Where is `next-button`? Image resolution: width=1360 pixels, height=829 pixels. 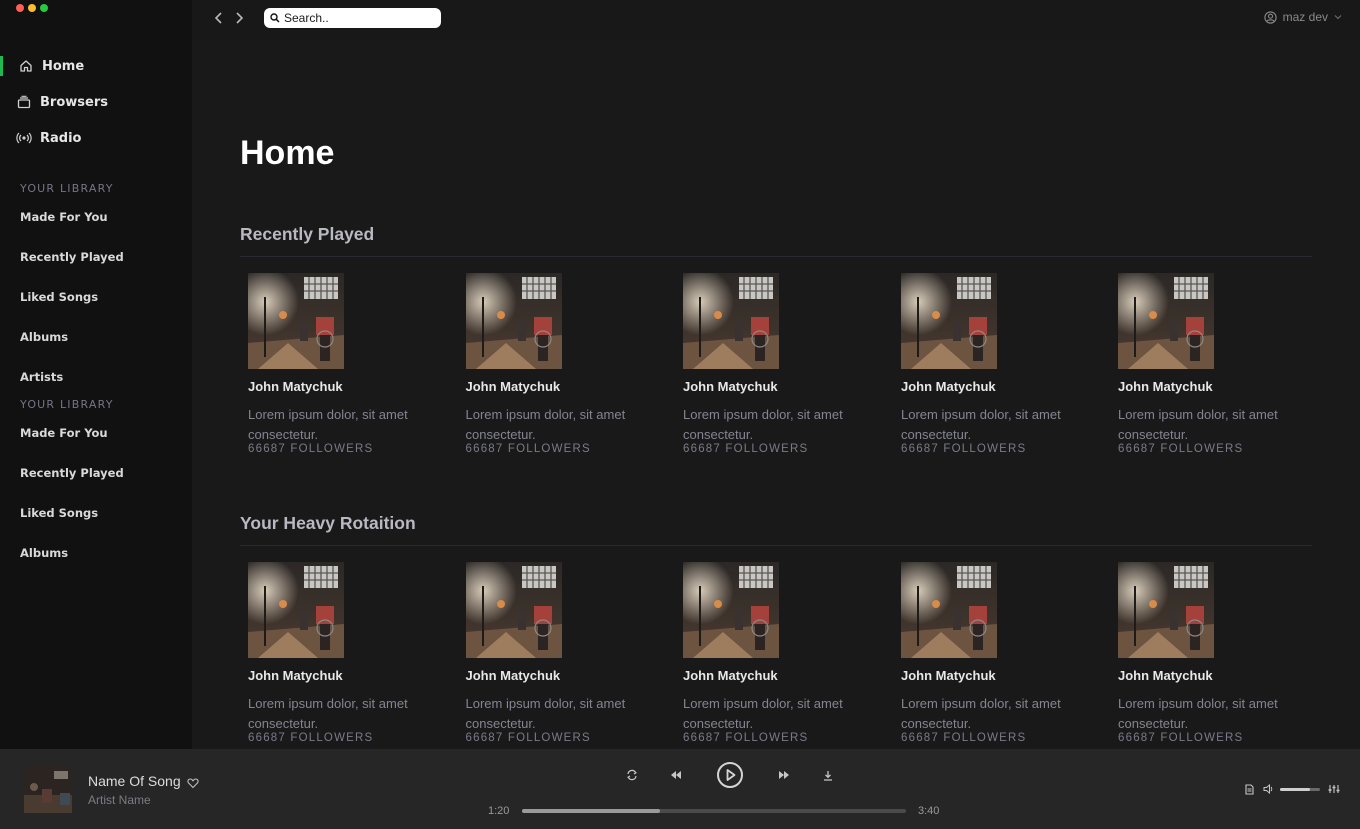 next-button is located at coordinates (784, 775).